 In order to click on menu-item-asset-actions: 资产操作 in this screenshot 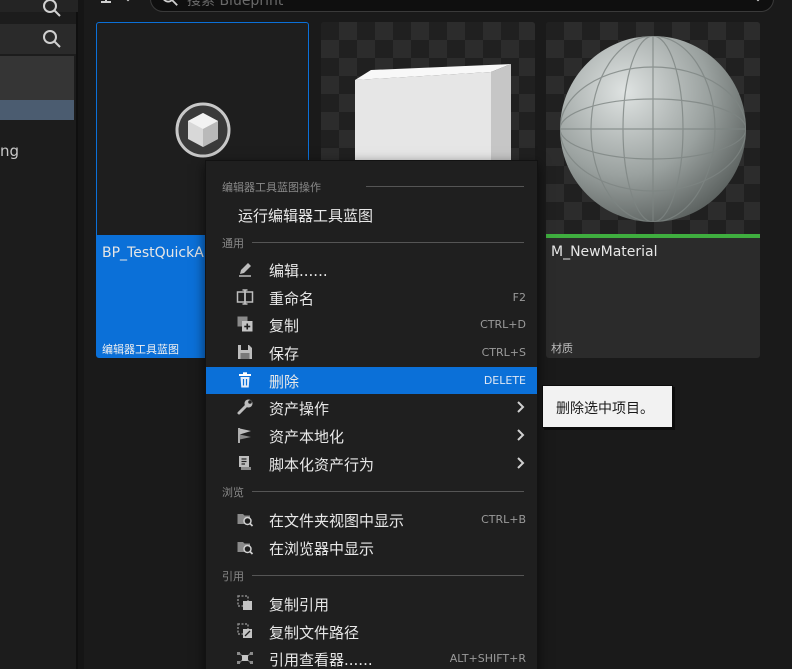, I will do `click(371, 407)`.